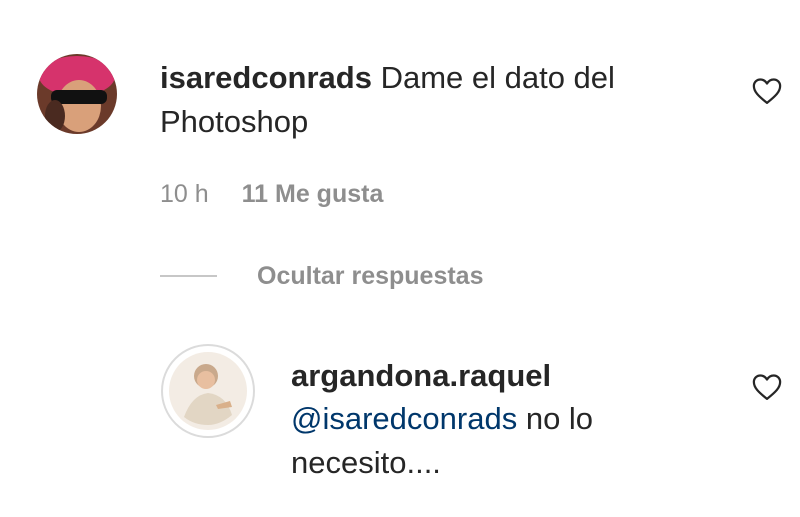 Image resolution: width=800 pixels, height=517 pixels. I want to click on comment-meta: 10 h 11 Me gusta, so click(271, 194).